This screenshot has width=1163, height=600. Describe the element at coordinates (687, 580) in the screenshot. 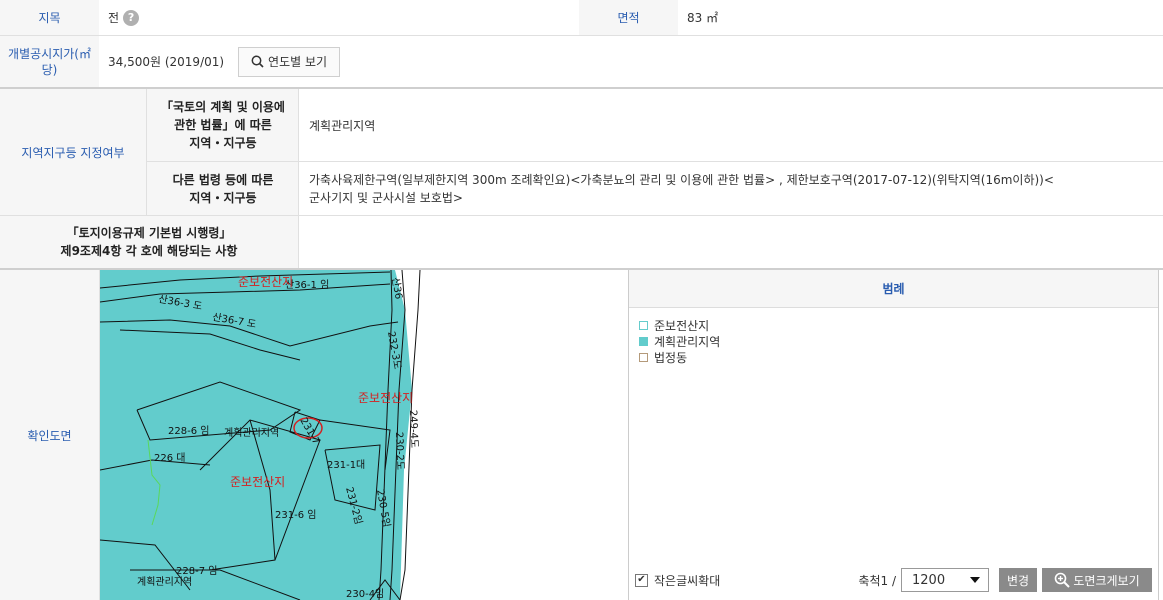

I see `small-text-label: 작은글씨확대` at that location.